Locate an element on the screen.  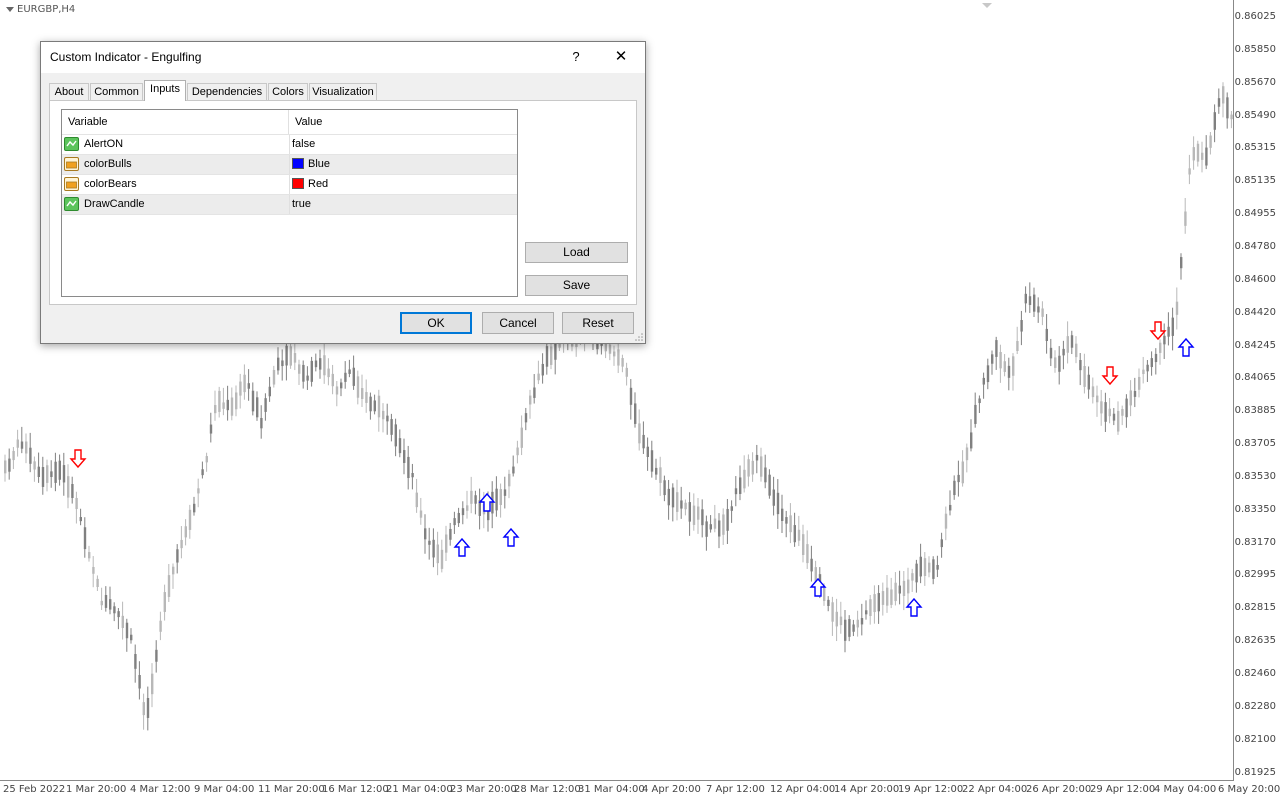
tab-dependencies: Dependencies is located at coordinates (227, 91).